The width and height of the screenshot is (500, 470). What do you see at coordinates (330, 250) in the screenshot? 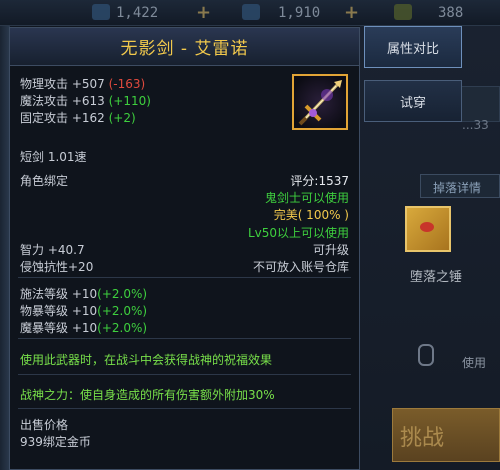
I see `upgradable-text: 可升级` at bounding box center [330, 250].